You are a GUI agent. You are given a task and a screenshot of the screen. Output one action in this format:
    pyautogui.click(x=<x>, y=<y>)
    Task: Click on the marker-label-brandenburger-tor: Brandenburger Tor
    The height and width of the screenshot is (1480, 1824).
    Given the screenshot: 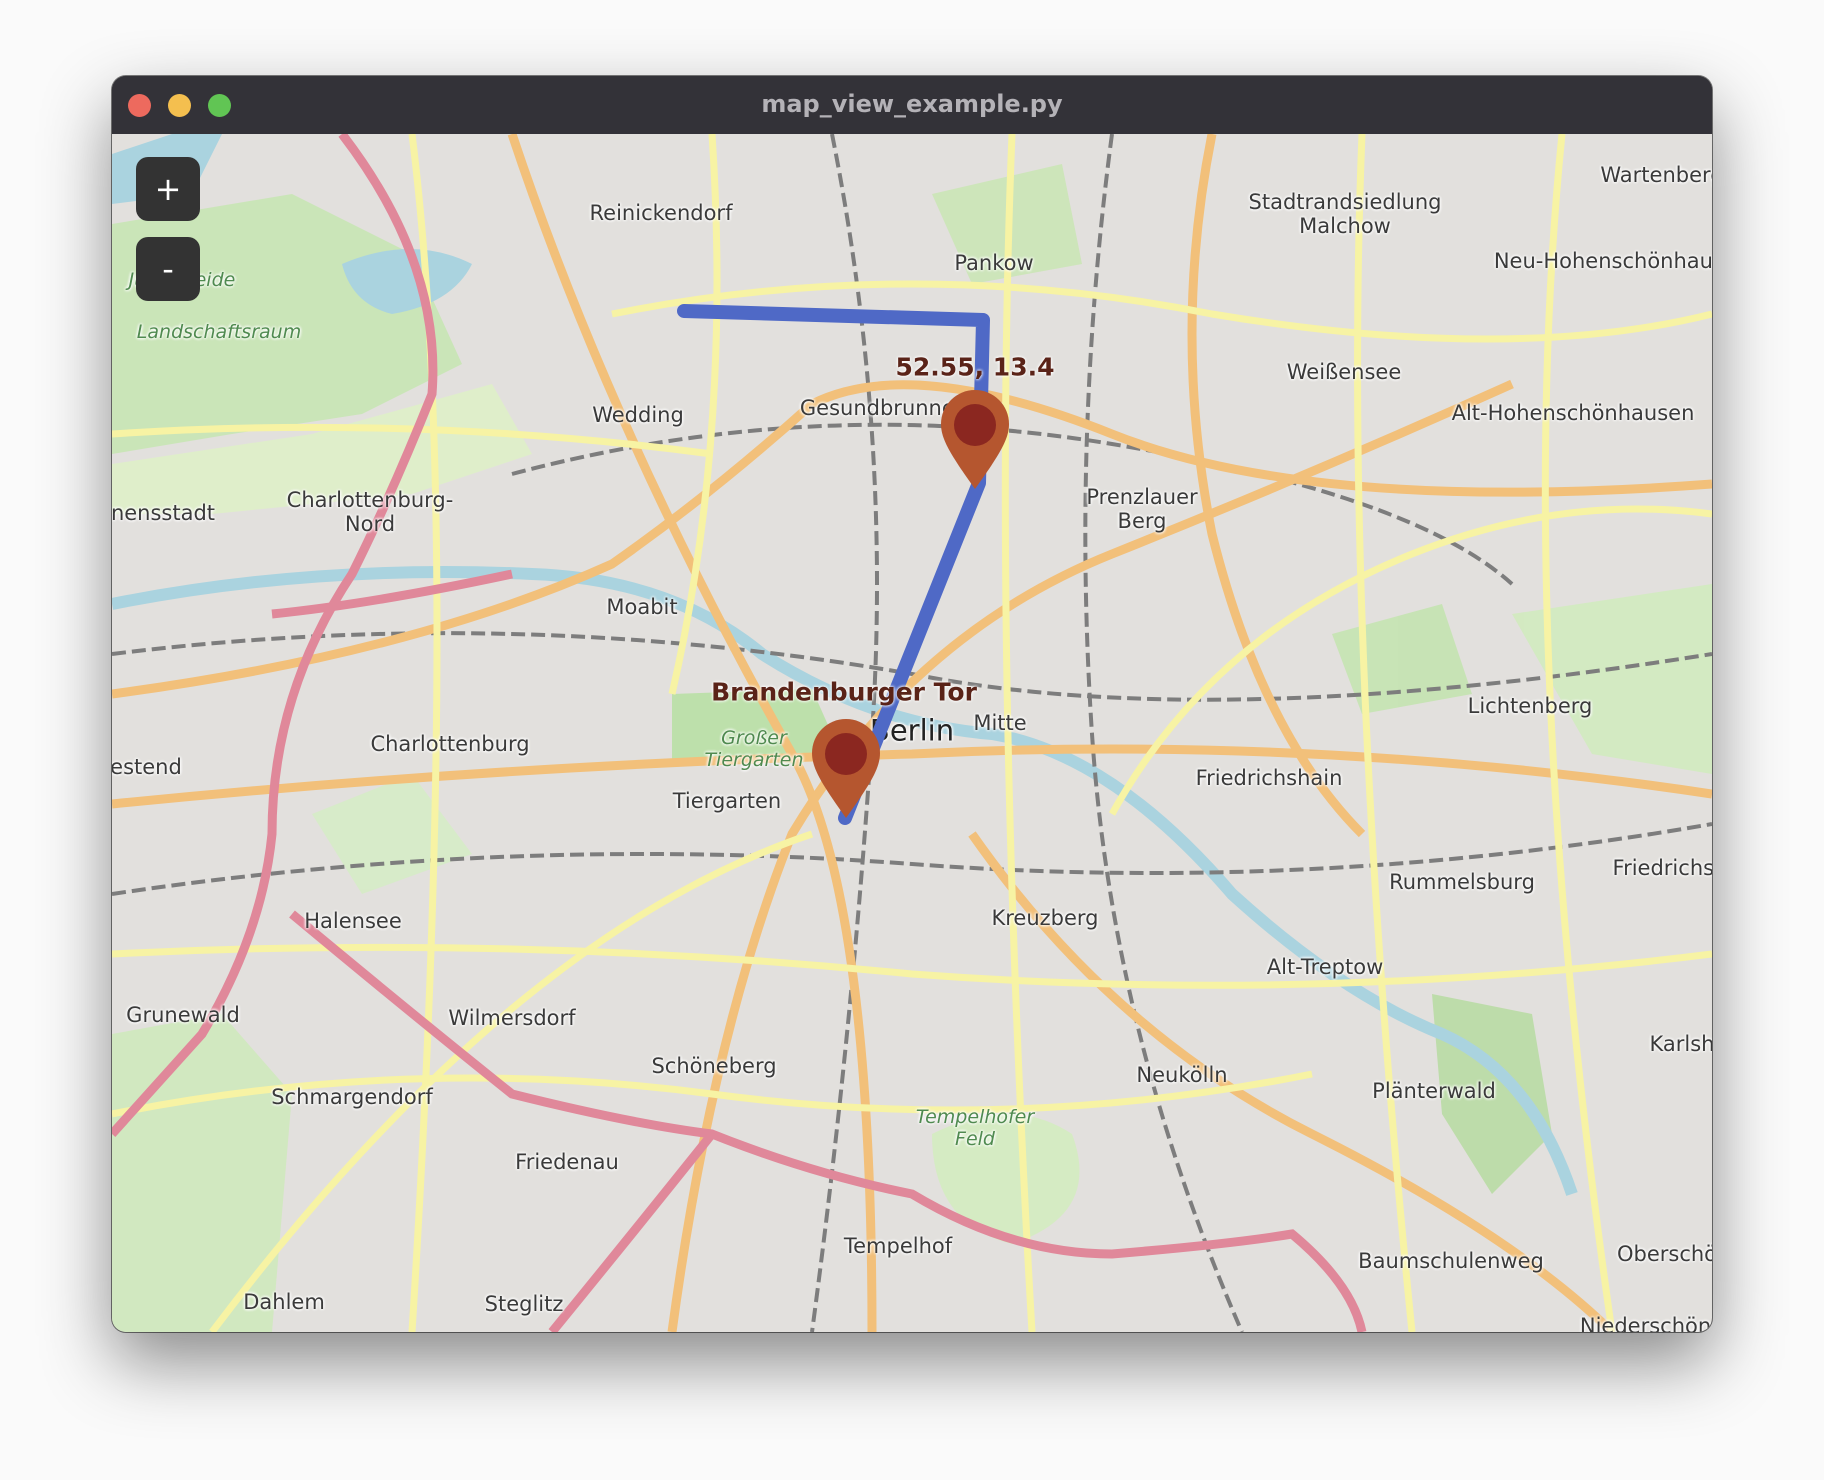 What is the action you would take?
    pyautogui.click(x=844, y=692)
    